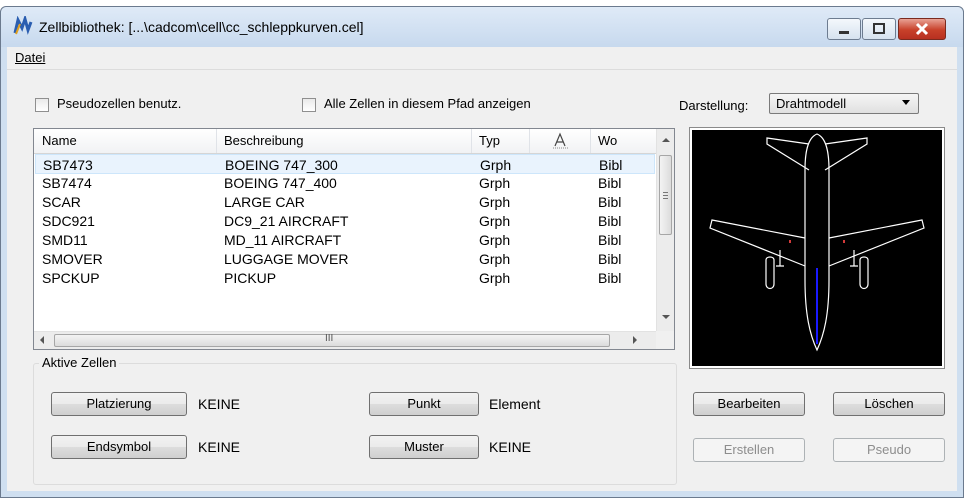 The image size is (966, 499). What do you see at coordinates (219, 447) in the screenshot?
I see `endsymbol-value: KEINE` at bounding box center [219, 447].